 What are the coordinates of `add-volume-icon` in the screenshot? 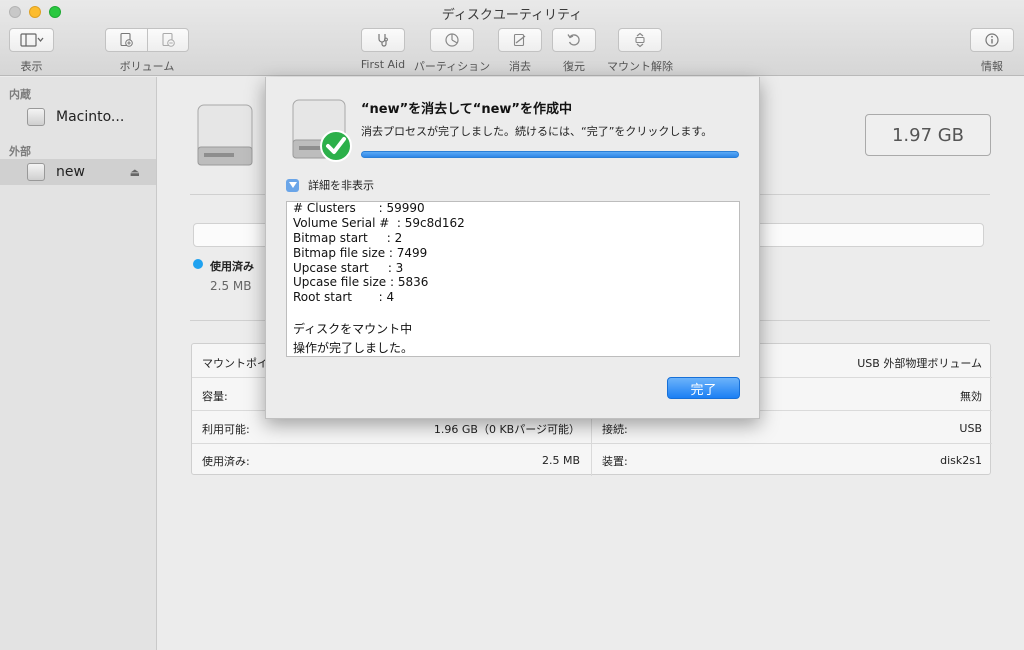 It's located at (126, 39).